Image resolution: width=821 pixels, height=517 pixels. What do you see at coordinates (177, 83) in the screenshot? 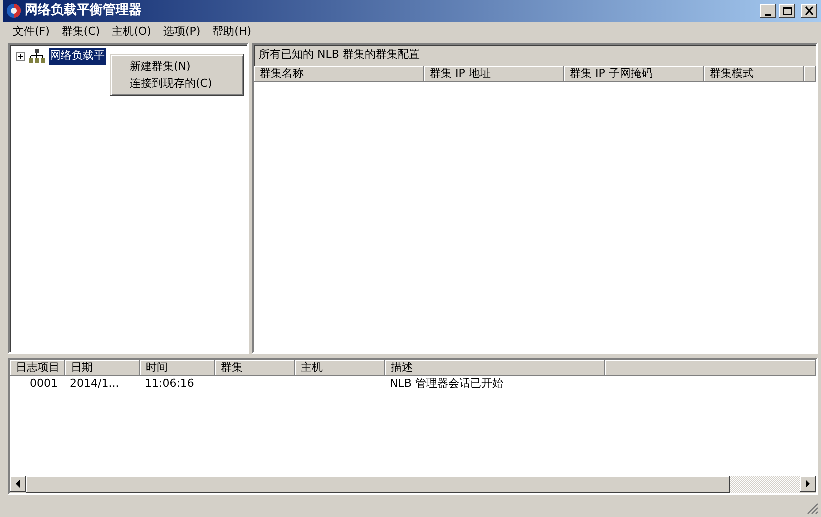
I see `menu-item: 连接到现存的(C)` at bounding box center [177, 83].